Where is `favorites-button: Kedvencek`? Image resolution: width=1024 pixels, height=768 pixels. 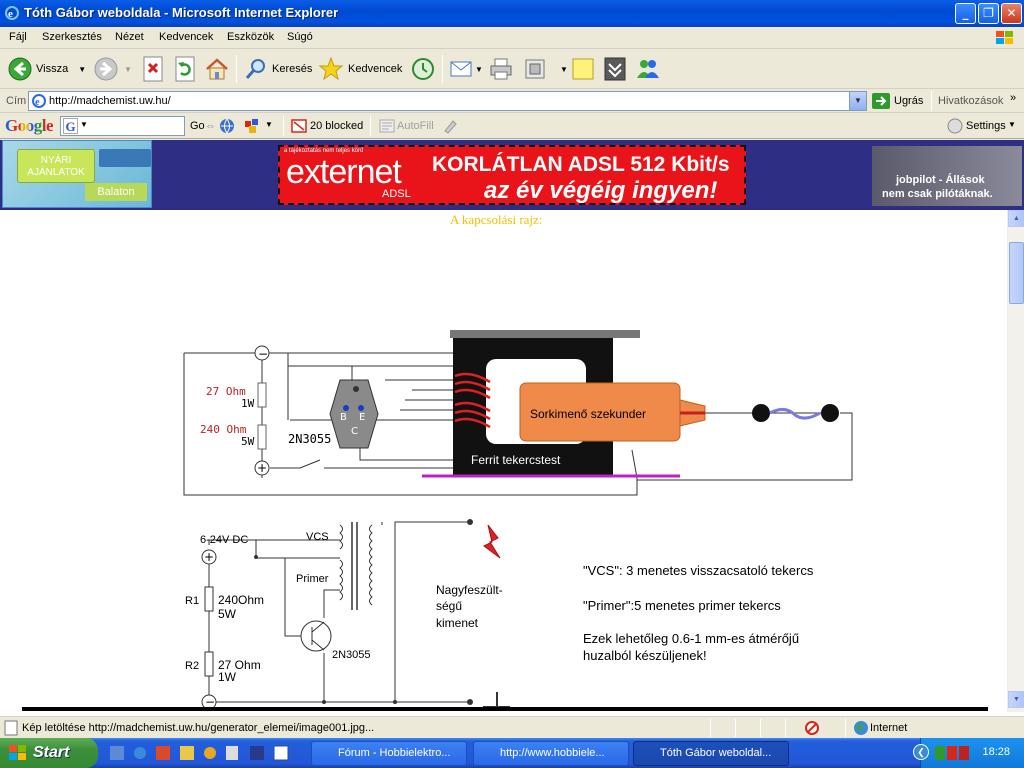
favorites-button: Kedvencek is located at coordinates (360, 69).